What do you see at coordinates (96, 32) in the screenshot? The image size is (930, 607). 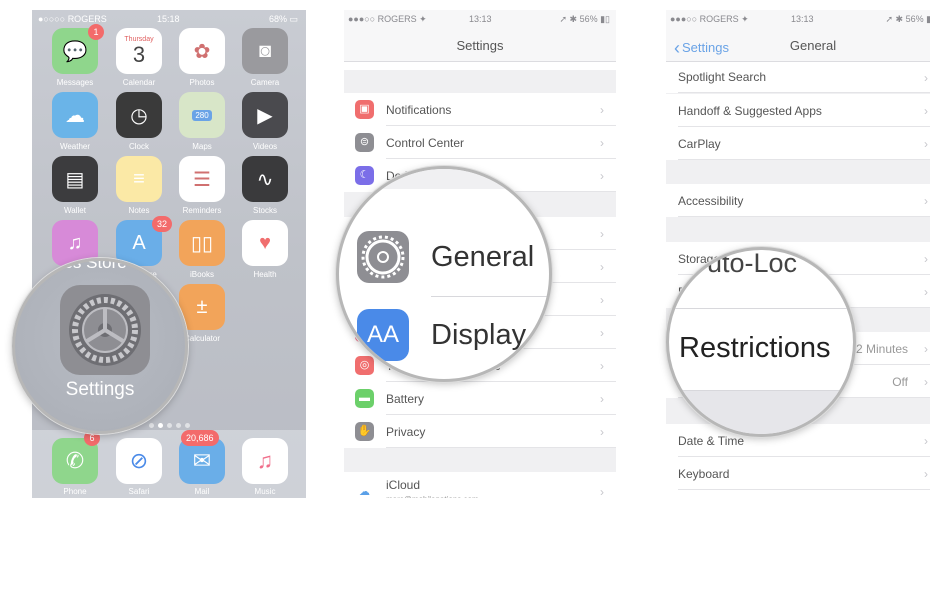 I see `notification-badge: 1` at bounding box center [96, 32].